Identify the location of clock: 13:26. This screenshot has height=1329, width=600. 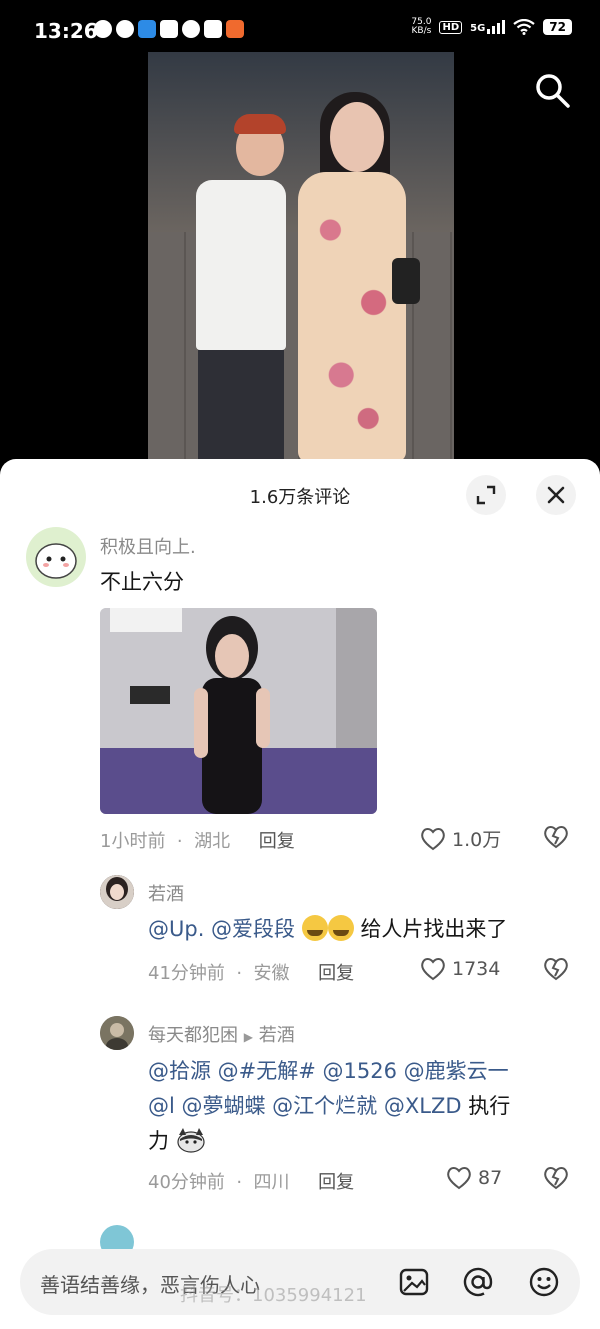
(66, 31).